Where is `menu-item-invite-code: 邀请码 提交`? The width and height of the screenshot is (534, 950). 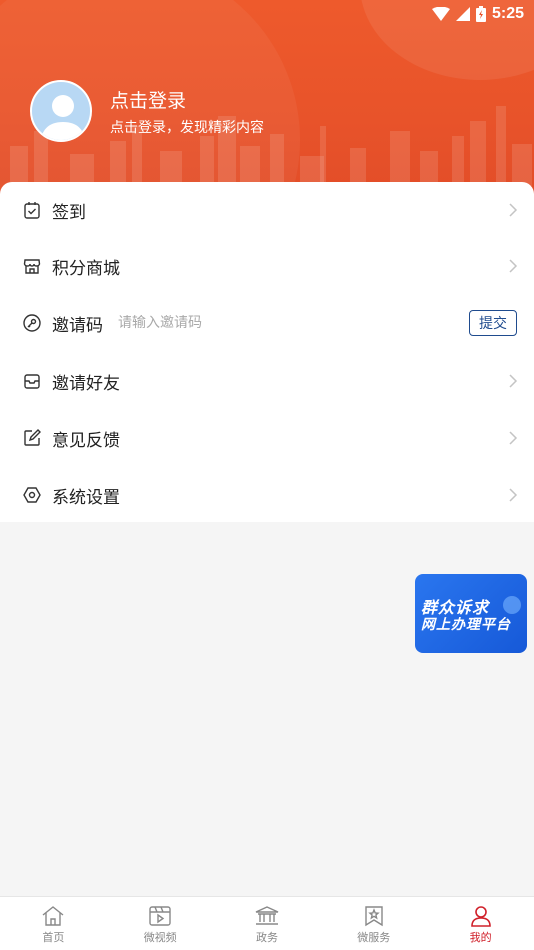 menu-item-invite-code: 邀请码 提交 is located at coordinates (267, 323).